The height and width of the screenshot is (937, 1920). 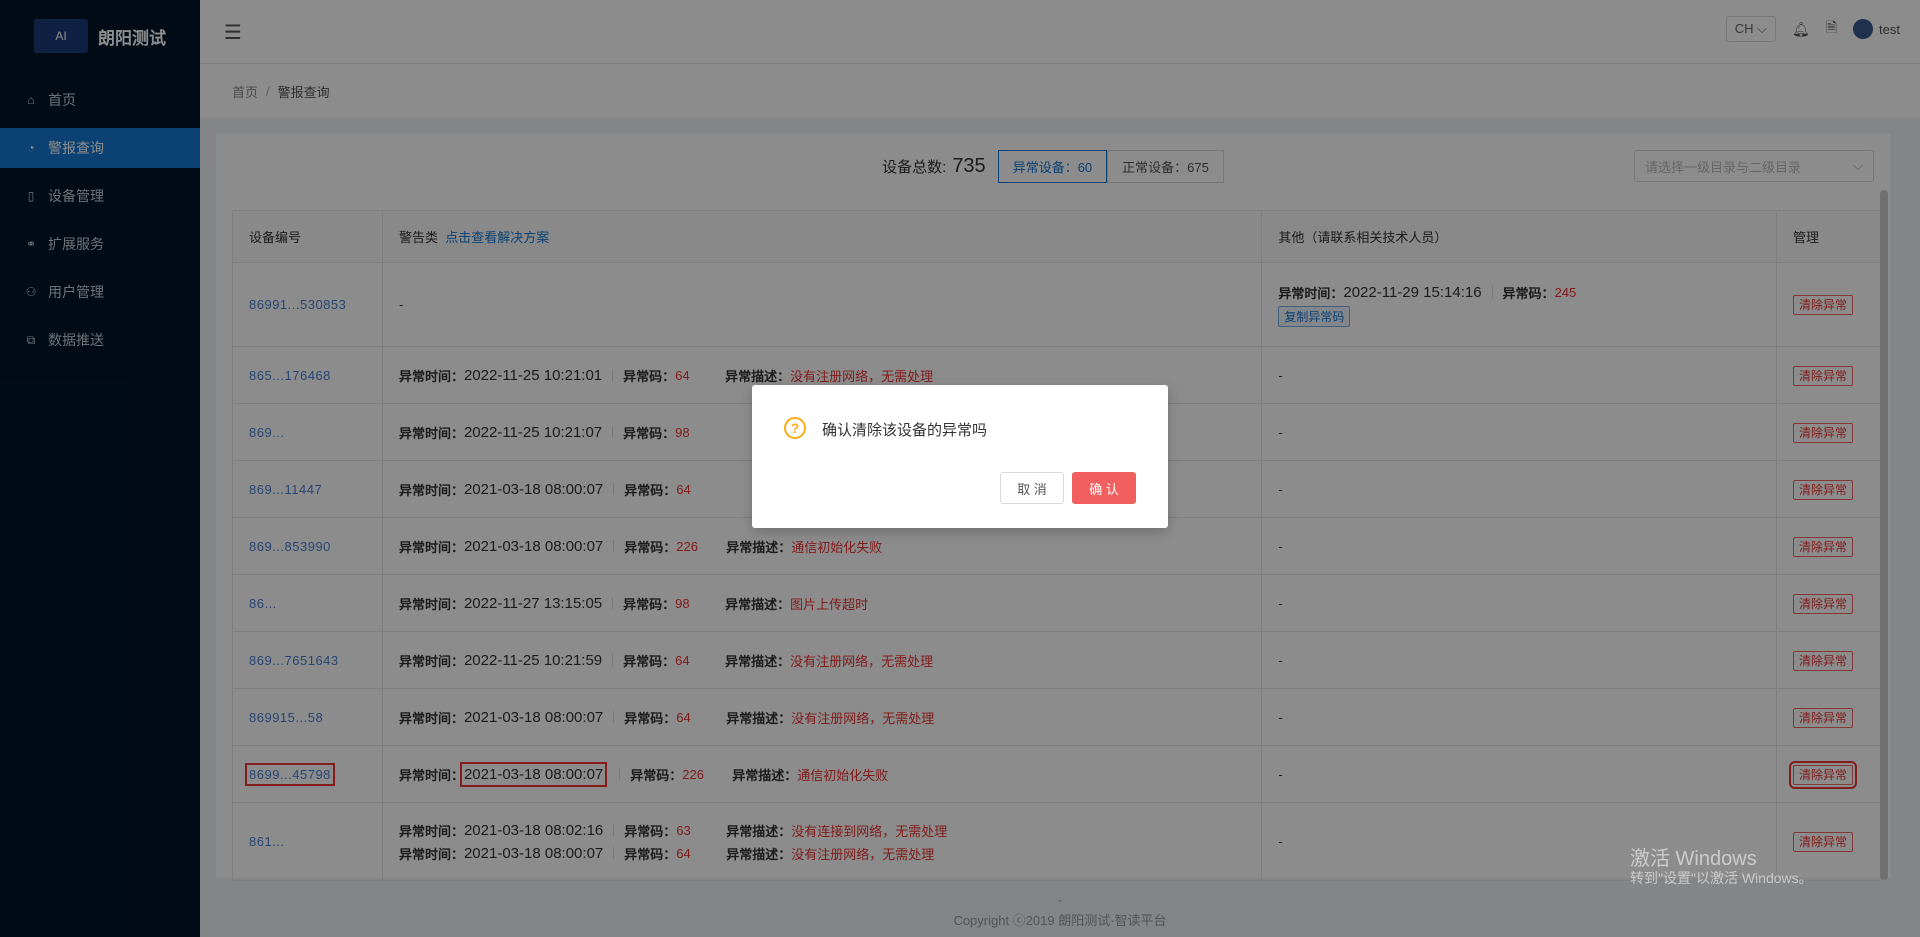 What do you see at coordinates (1104, 488) in the screenshot?
I see `confirm-button: 确 认` at bounding box center [1104, 488].